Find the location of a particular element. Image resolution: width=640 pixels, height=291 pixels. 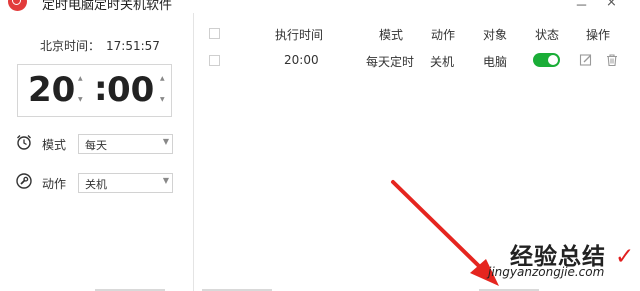

header-action: 动作 is located at coordinates (443, 35).